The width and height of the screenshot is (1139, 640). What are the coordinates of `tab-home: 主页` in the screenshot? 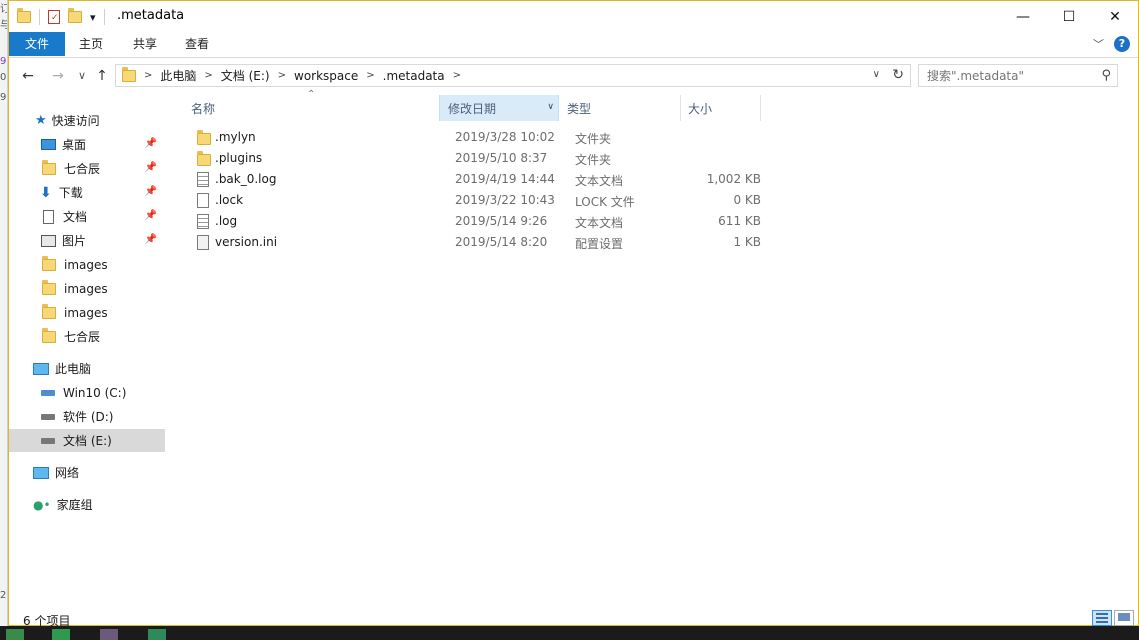 It's located at (91, 44).